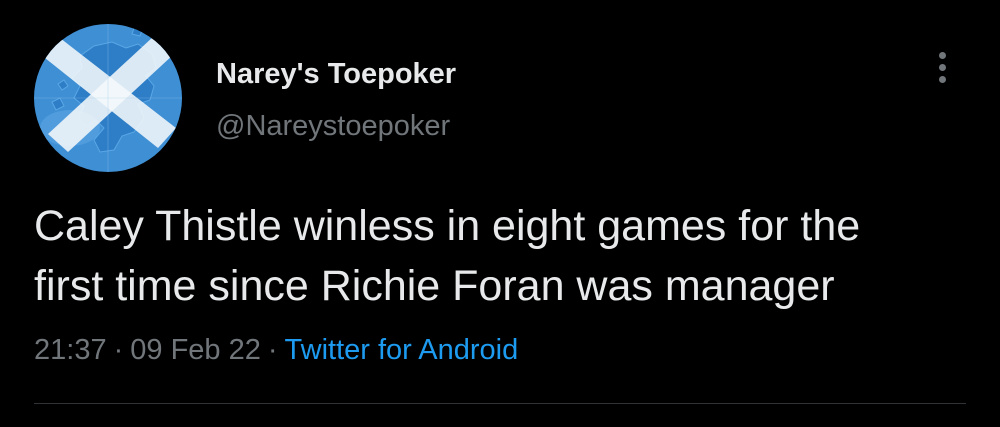 This screenshot has height=427, width=1000. What do you see at coordinates (70, 350) in the screenshot?
I see `tweet-time: 21:37` at bounding box center [70, 350].